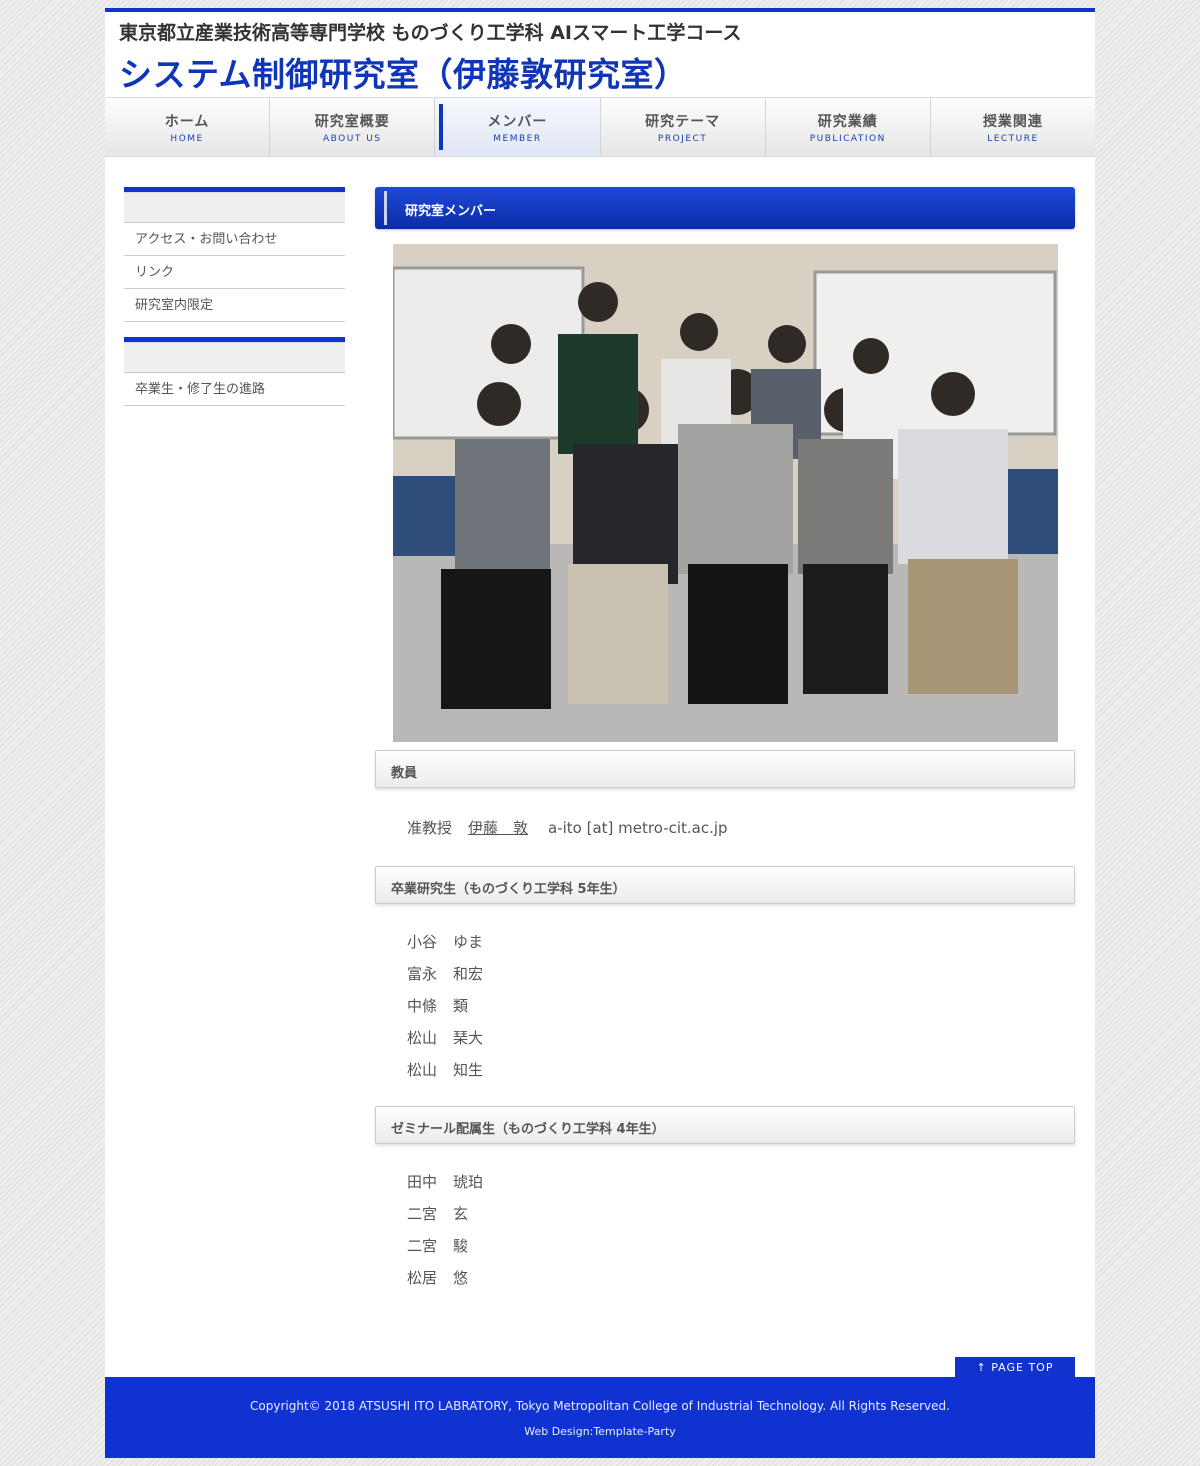  What do you see at coordinates (741, 1070) in the screenshot?
I see `list-item: 松山 知生` at bounding box center [741, 1070].